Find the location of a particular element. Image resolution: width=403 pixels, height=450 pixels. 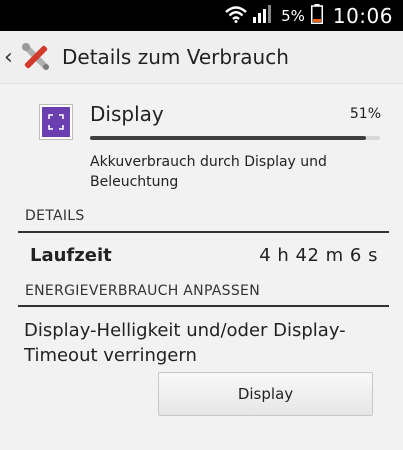

action-bar: ‹ Details zum Verbrauch is located at coordinates (201, 57).